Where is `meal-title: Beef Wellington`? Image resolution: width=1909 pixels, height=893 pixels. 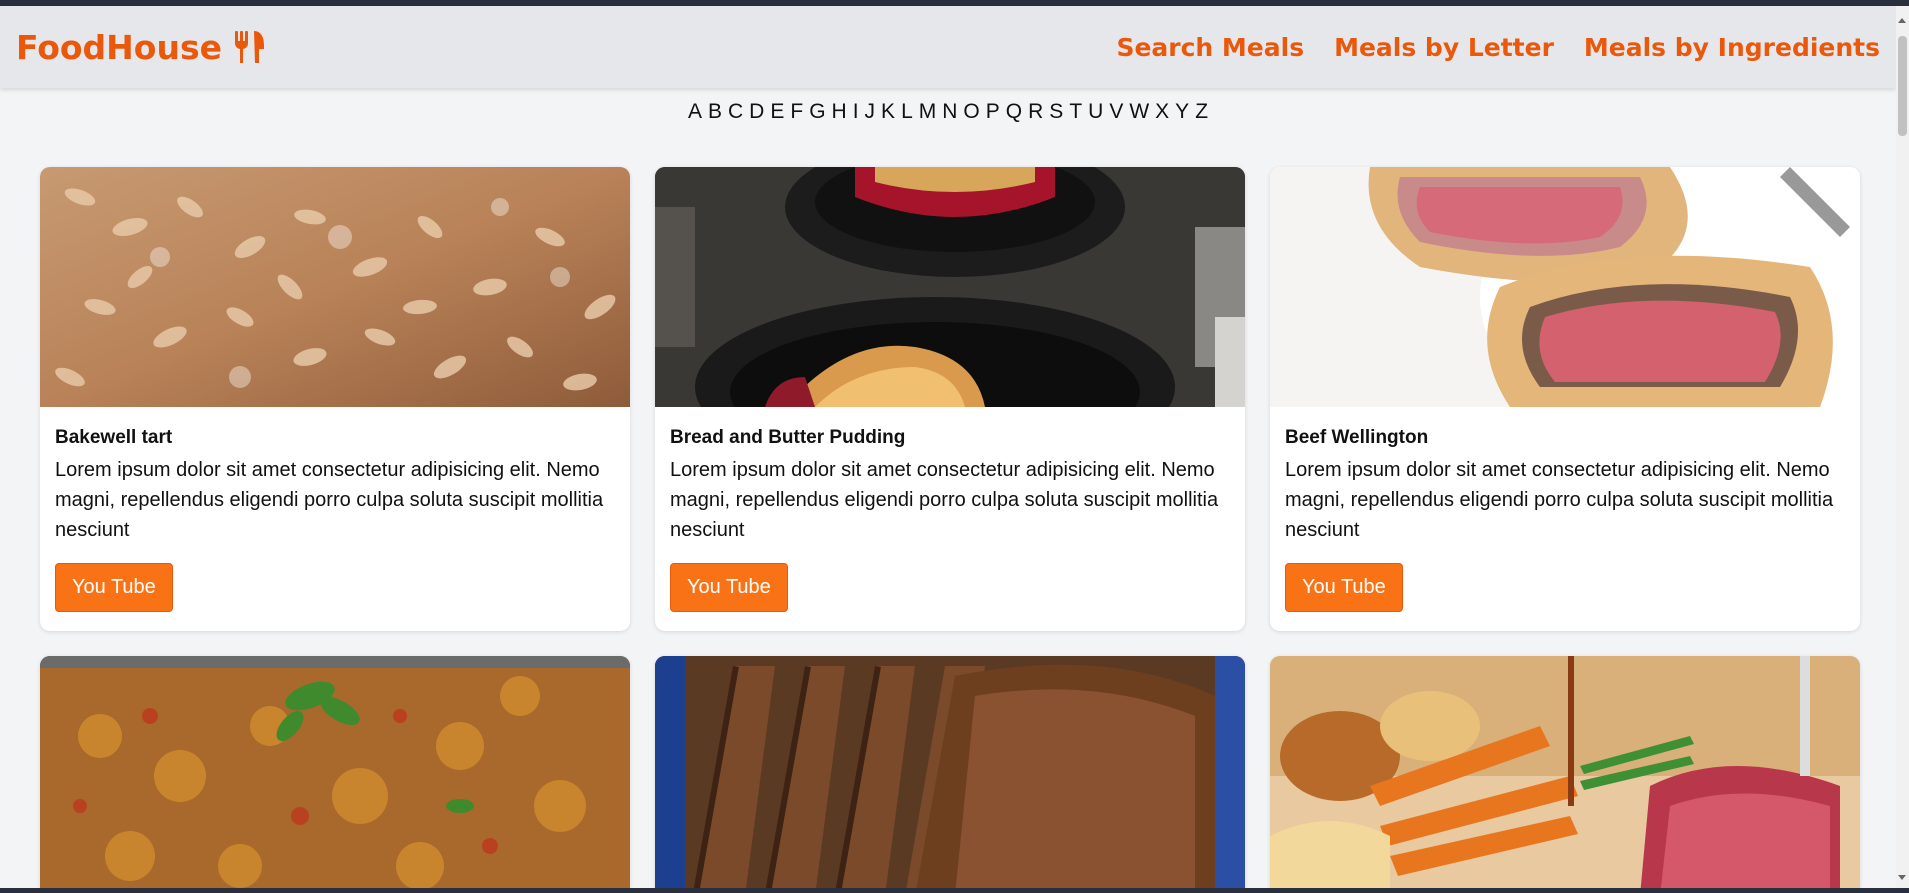
meal-title: Beef Wellington is located at coordinates (1357, 437).